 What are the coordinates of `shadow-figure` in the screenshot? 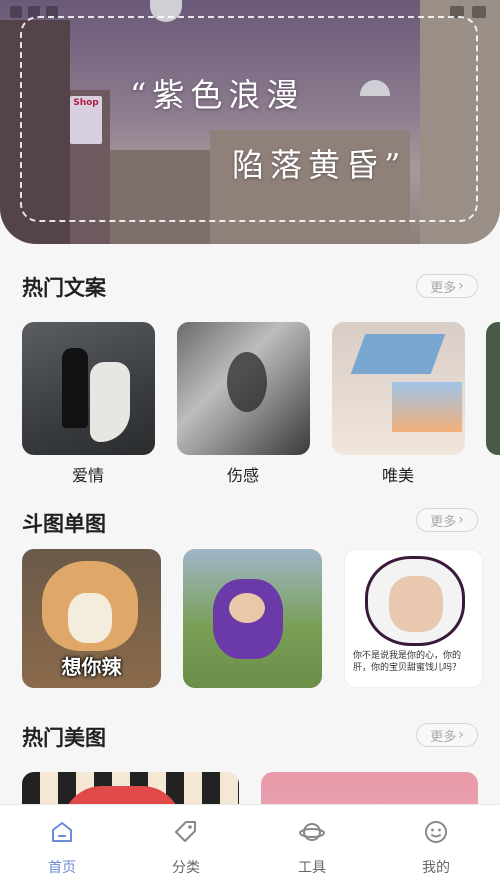 It's located at (247, 382).